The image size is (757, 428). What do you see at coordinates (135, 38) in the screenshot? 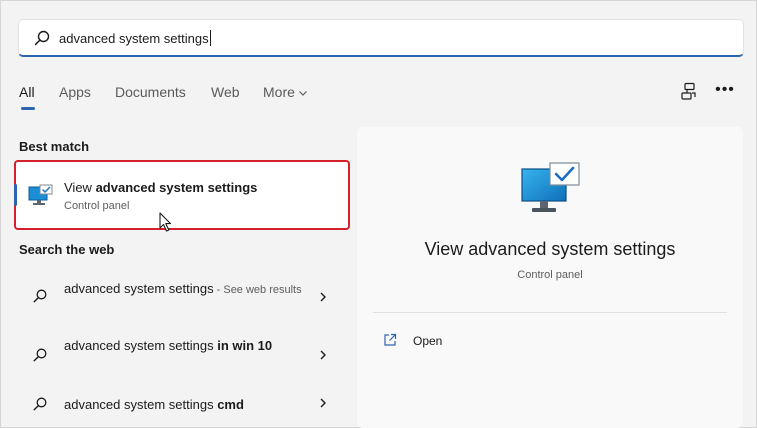
I see `search-input: advanced system settings` at bounding box center [135, 38].